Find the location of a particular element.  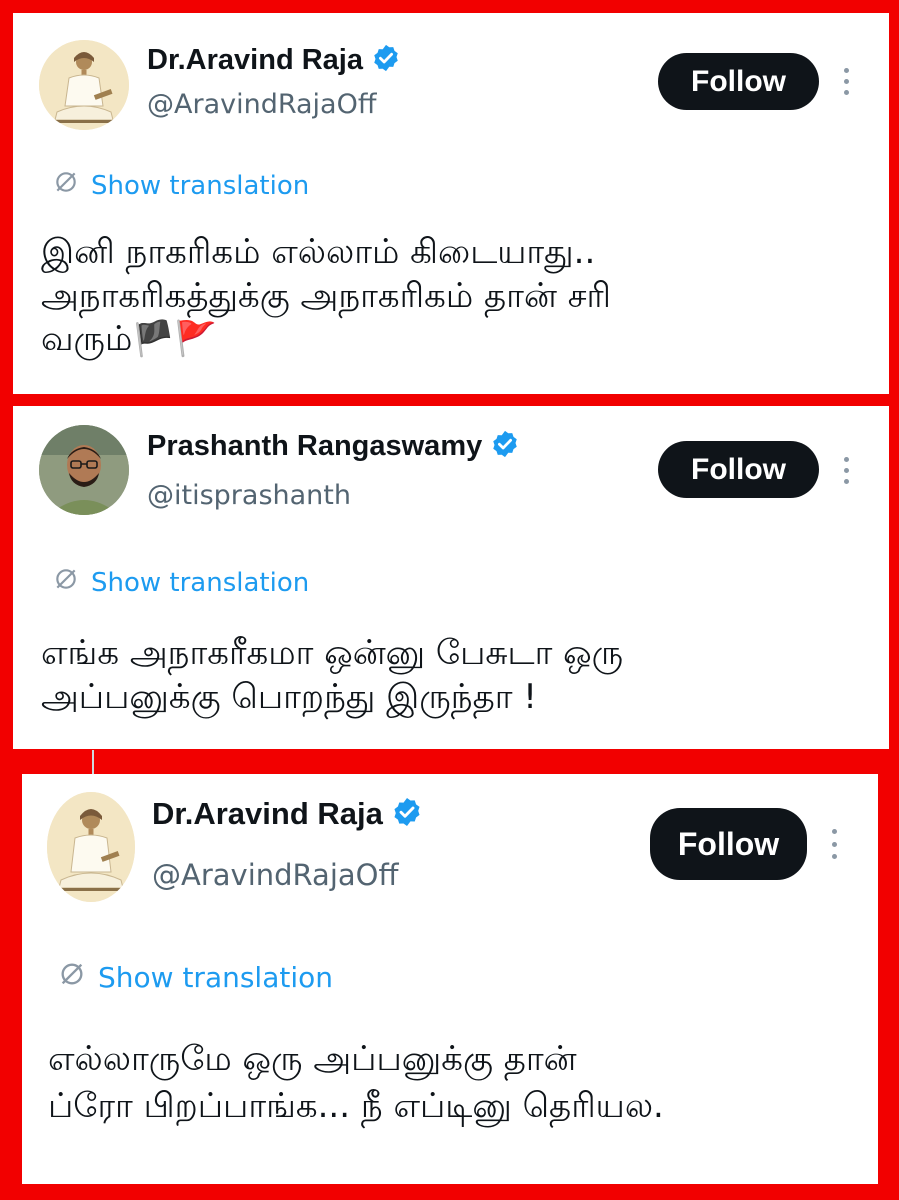

thread-connector is located at coordinates (93, 762).